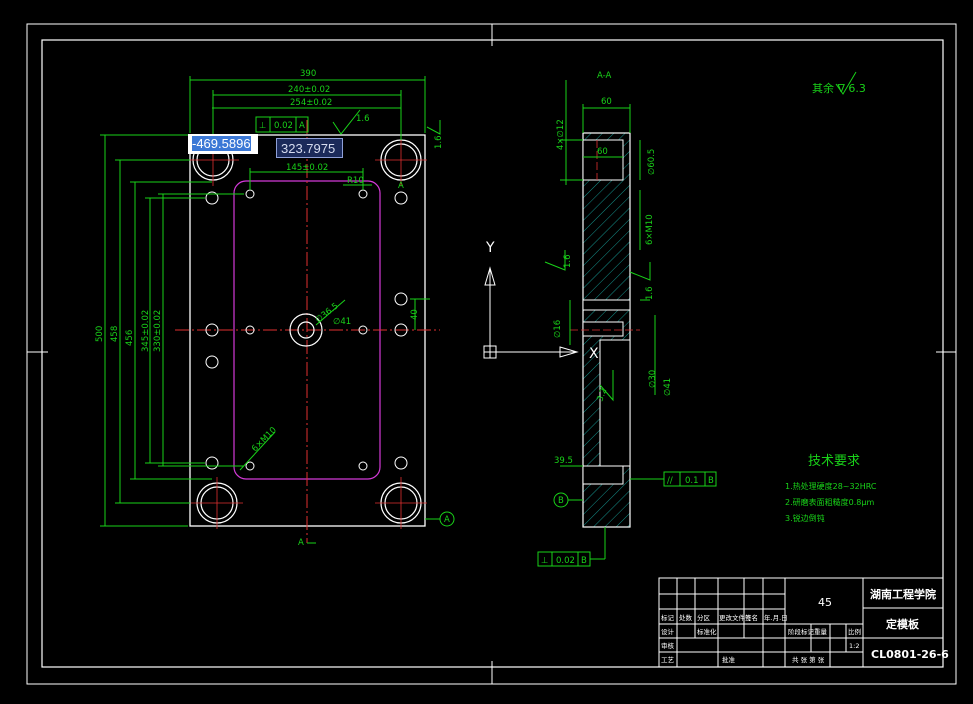 Image resolution: width=973 pixels, height=704 pixels. I want to click on tb-design: 设计, so click(668, 631).